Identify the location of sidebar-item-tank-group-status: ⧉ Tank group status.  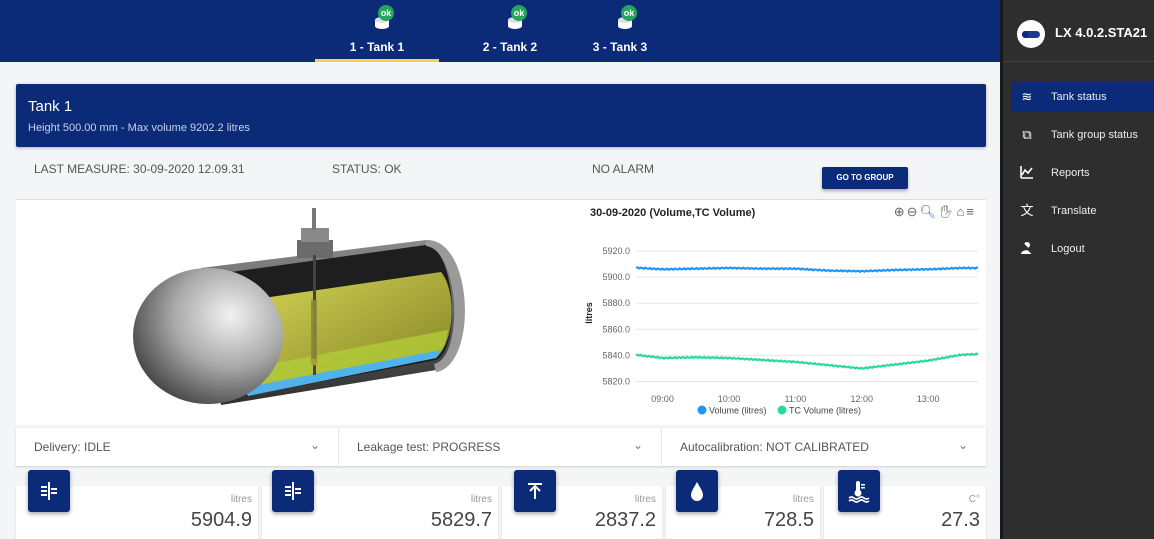
(1082, 135).